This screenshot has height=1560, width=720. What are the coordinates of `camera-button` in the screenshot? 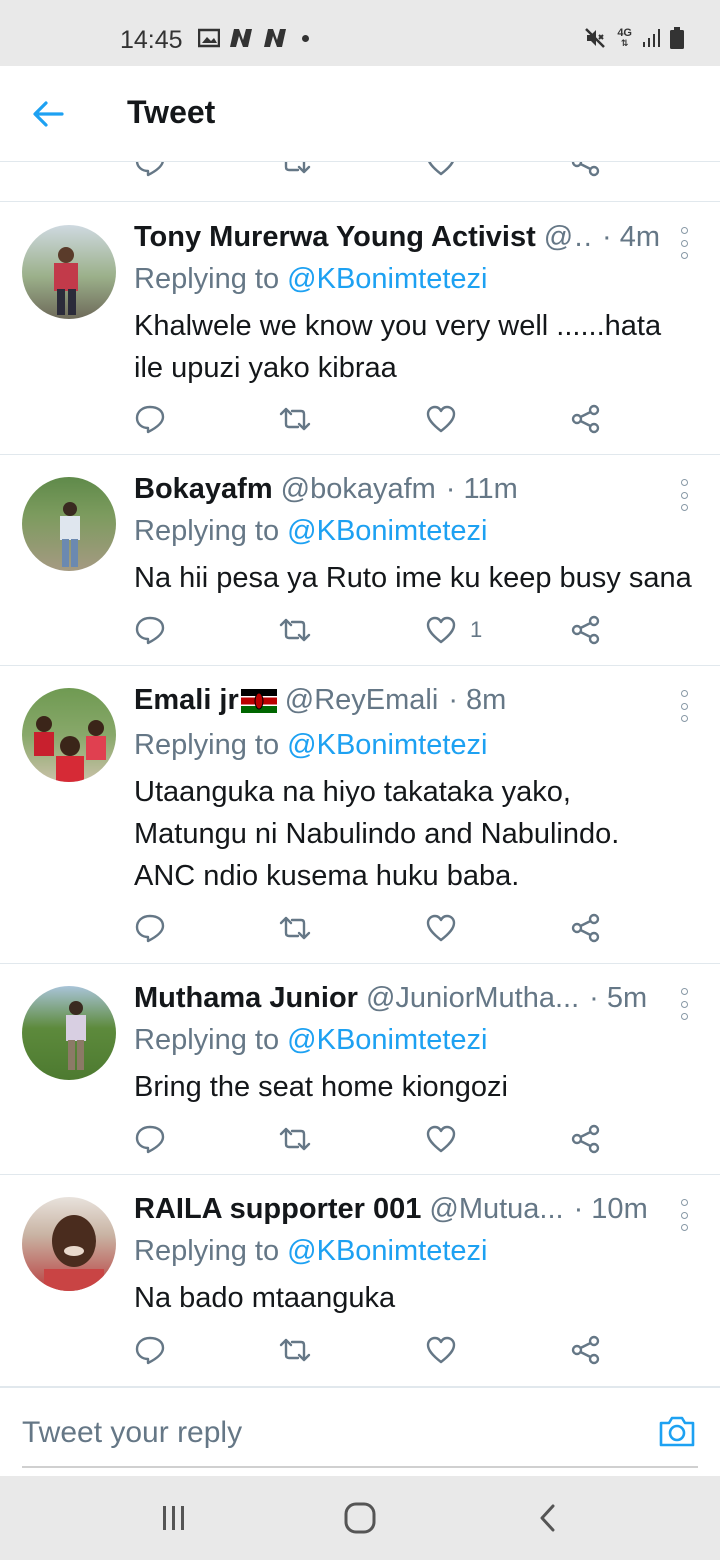 It's located at (678, 1434).